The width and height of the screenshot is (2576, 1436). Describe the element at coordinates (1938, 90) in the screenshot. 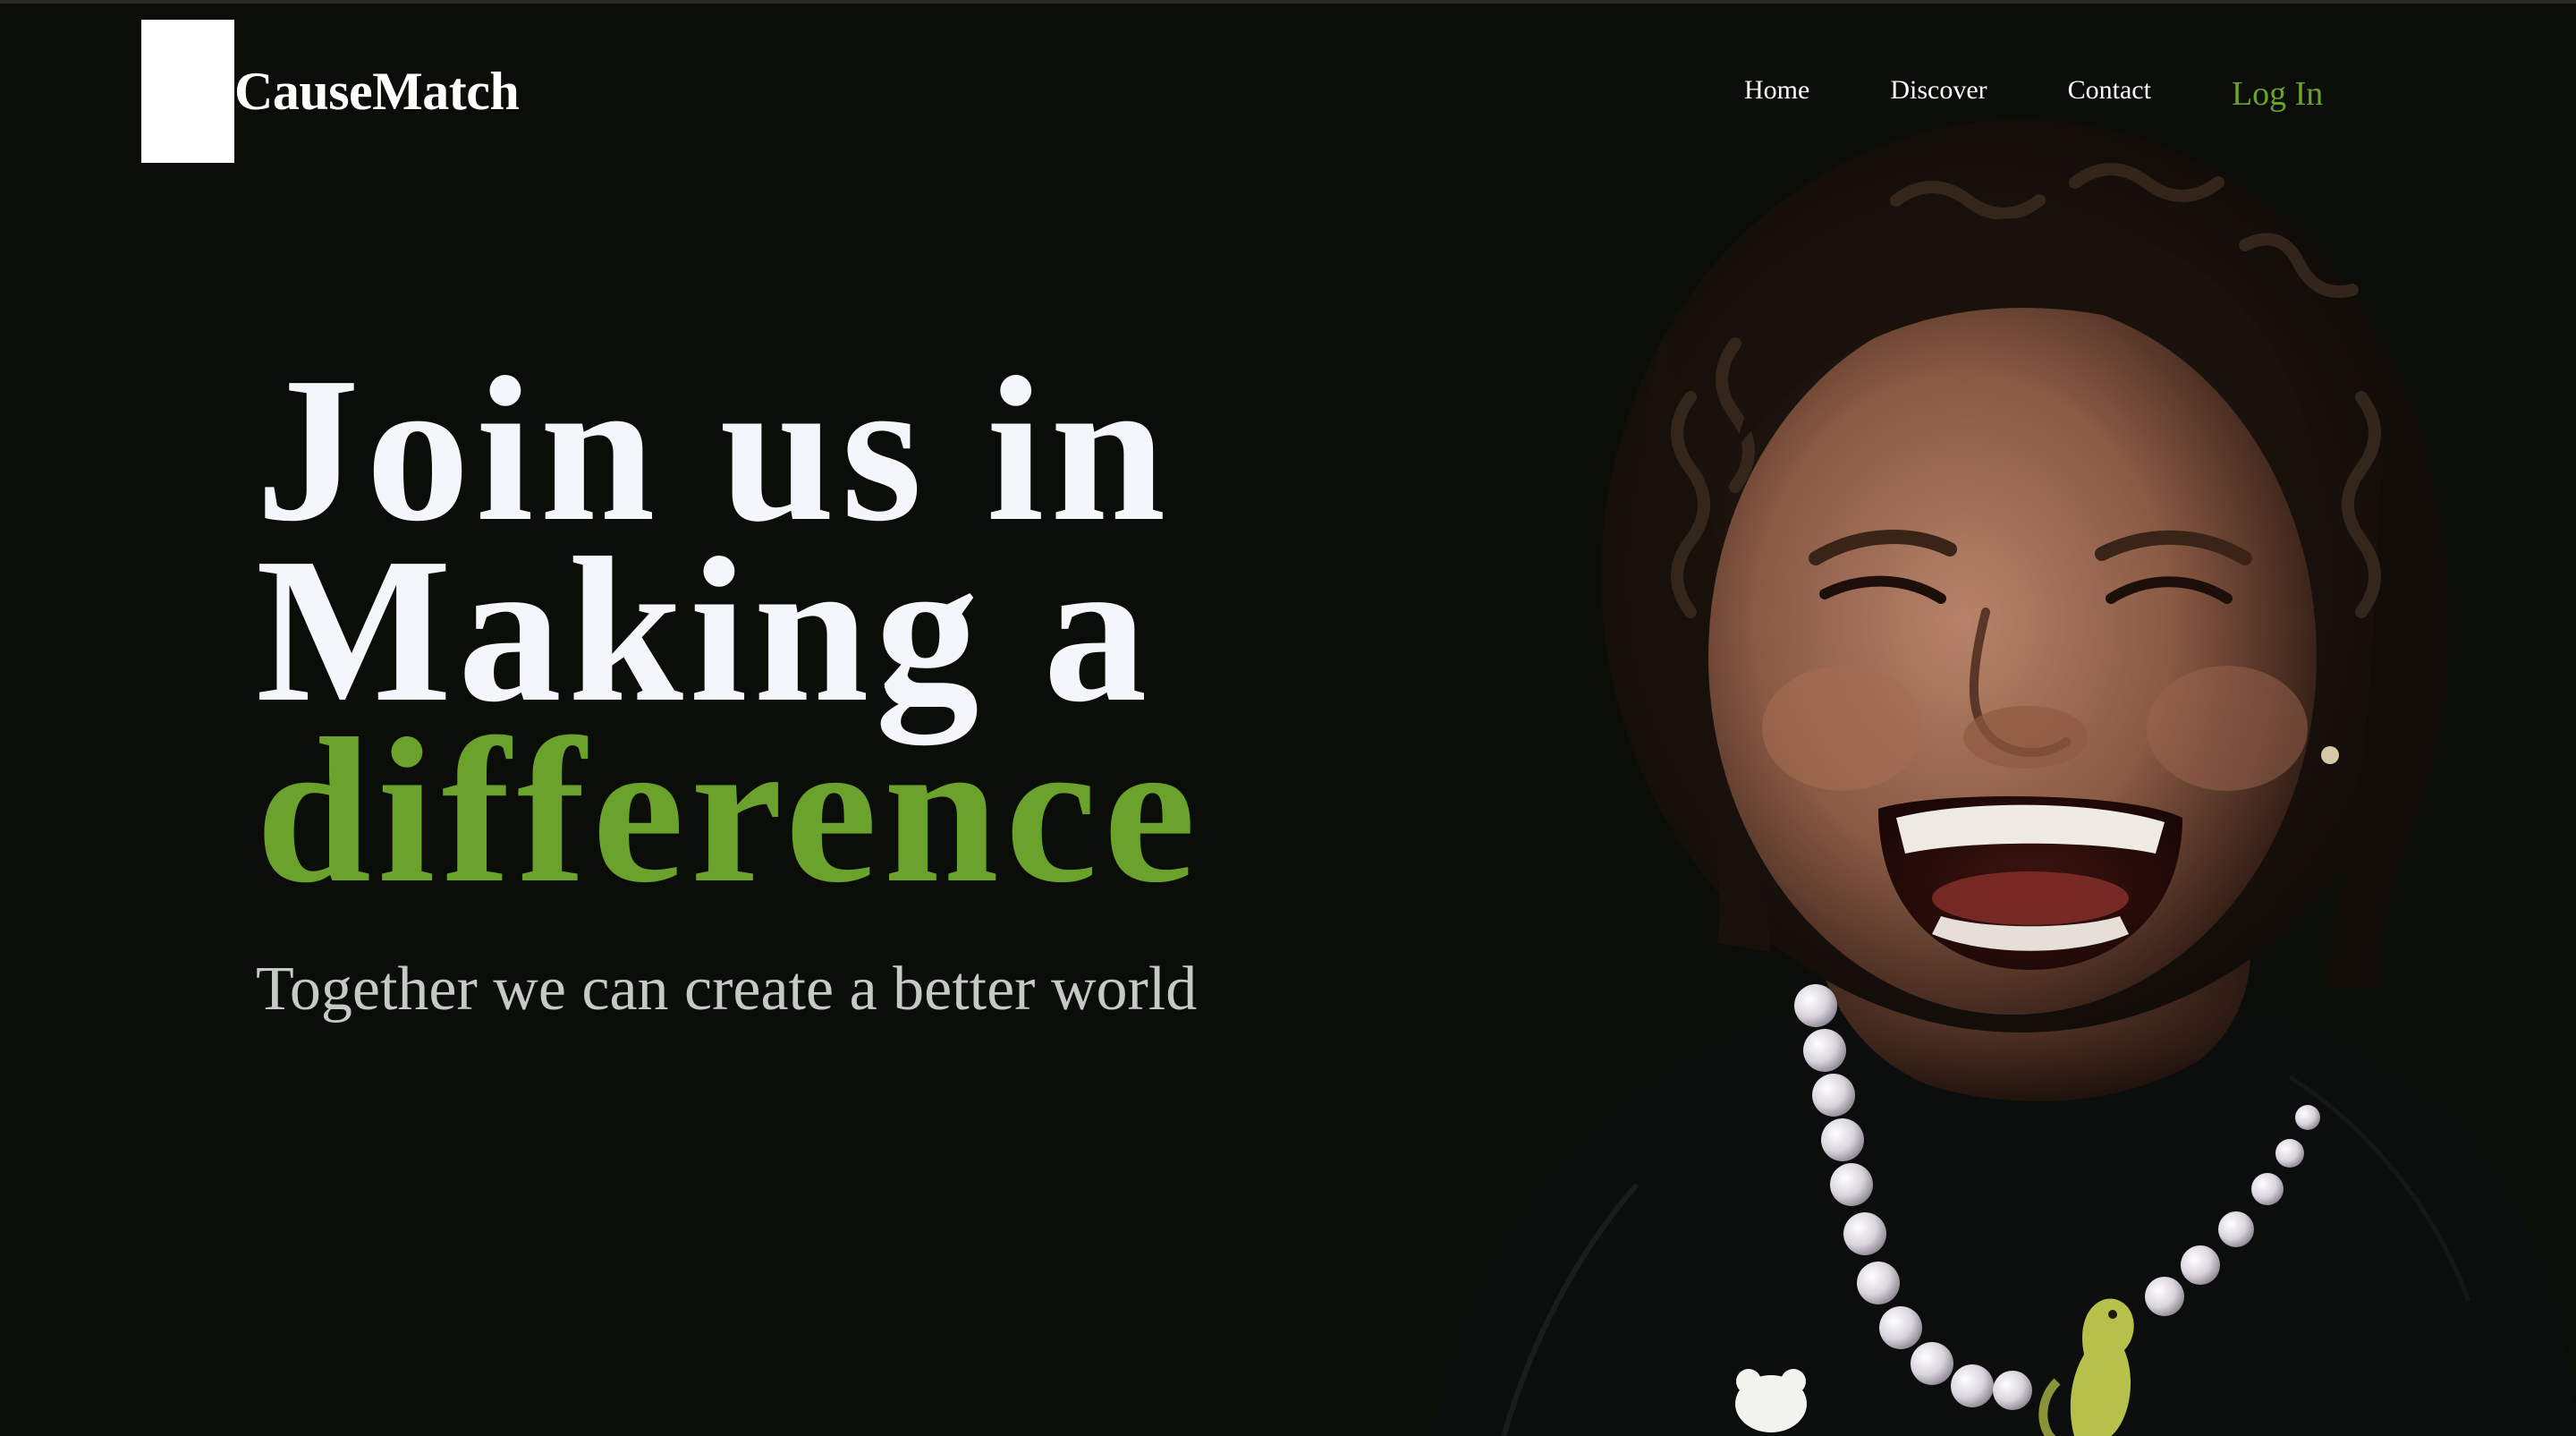

I see `nav-discover-link: Discover` at that location.